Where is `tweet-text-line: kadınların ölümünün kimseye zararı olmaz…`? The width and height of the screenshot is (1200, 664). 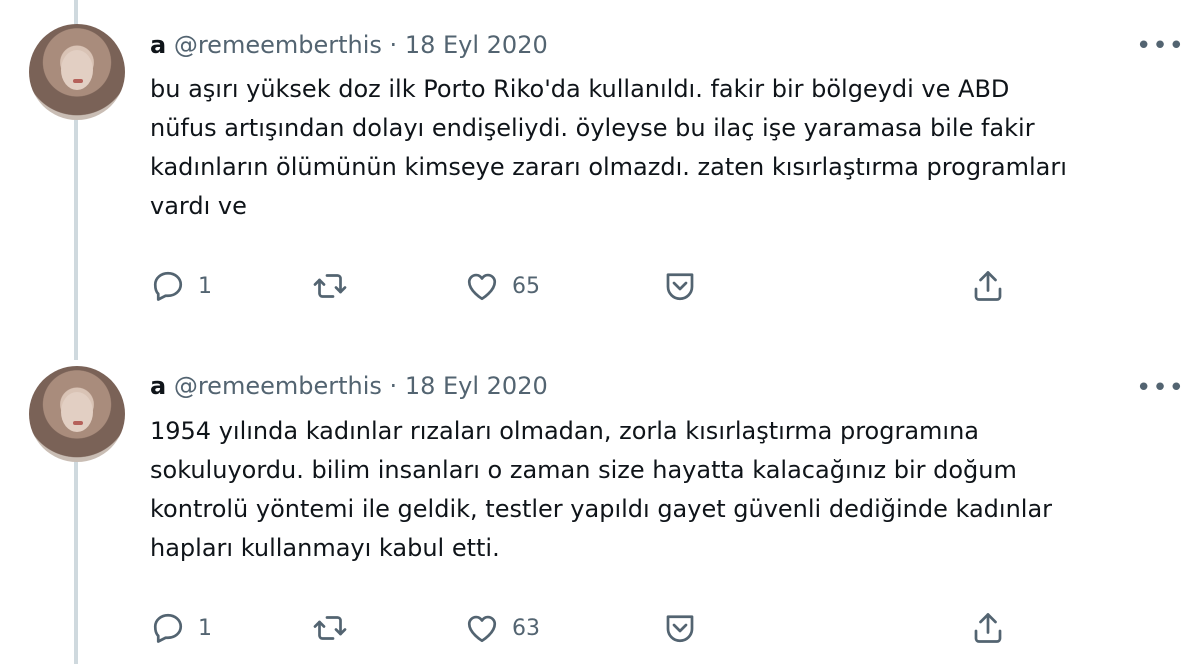
tweet-text-line: kadınların ölümünün kimseye zararı olmaz… is located at coordinates (608, 167).